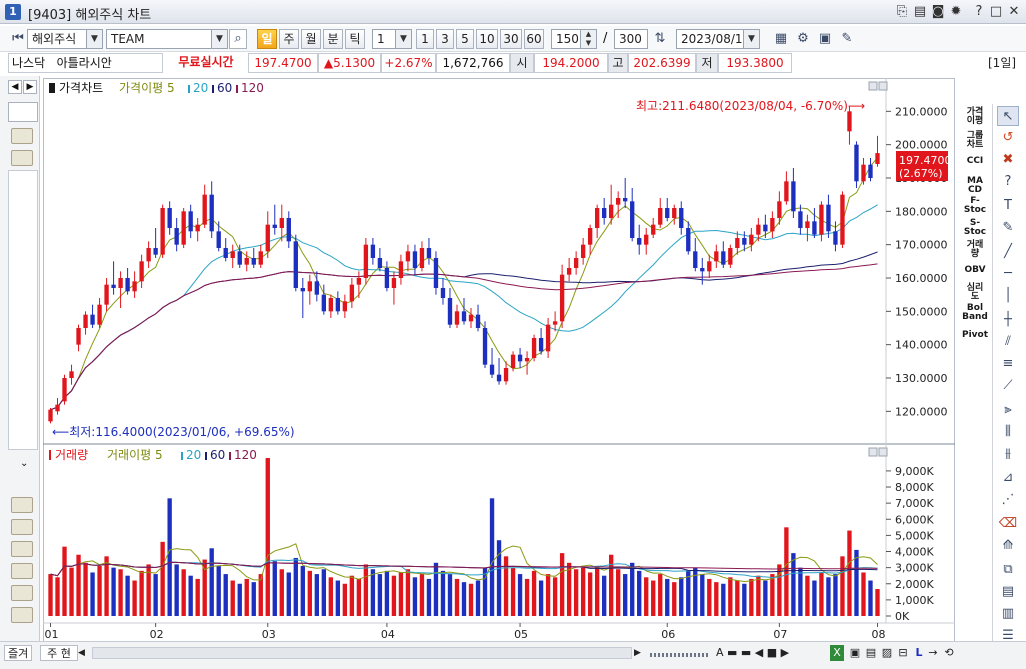 The image size is (1026, 669). Describe the element at coordinates (289, 39) in the screenshot. I see `period-week-button: 주` at that location.